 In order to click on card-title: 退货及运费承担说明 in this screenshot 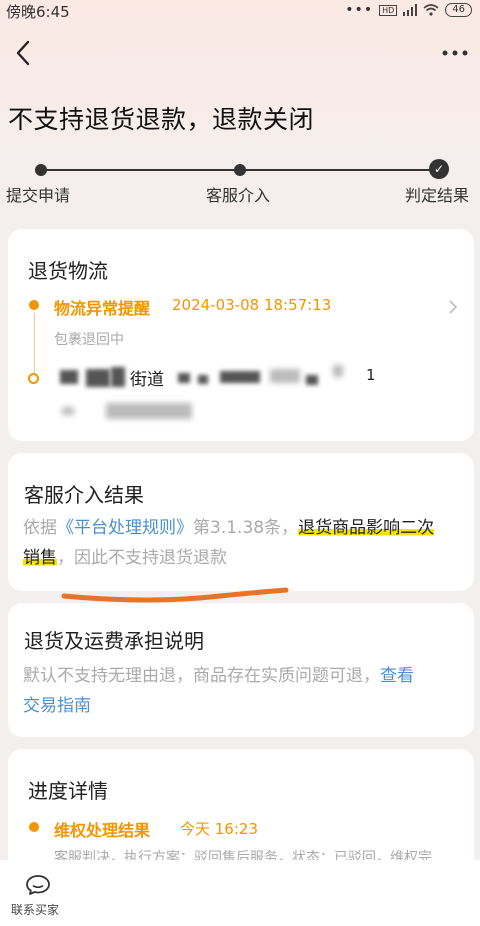, I will do `click(114, 641)`.